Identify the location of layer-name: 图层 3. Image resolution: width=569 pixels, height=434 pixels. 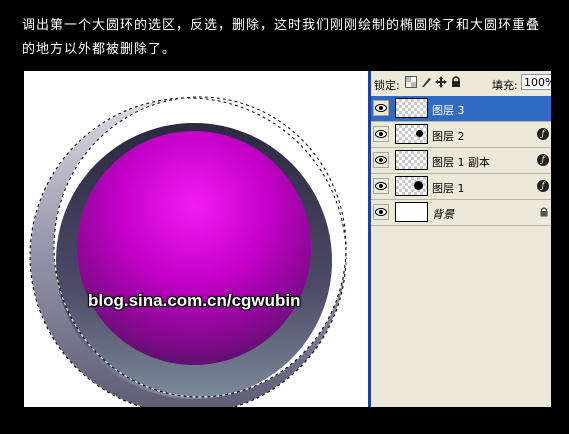
(448, 110).